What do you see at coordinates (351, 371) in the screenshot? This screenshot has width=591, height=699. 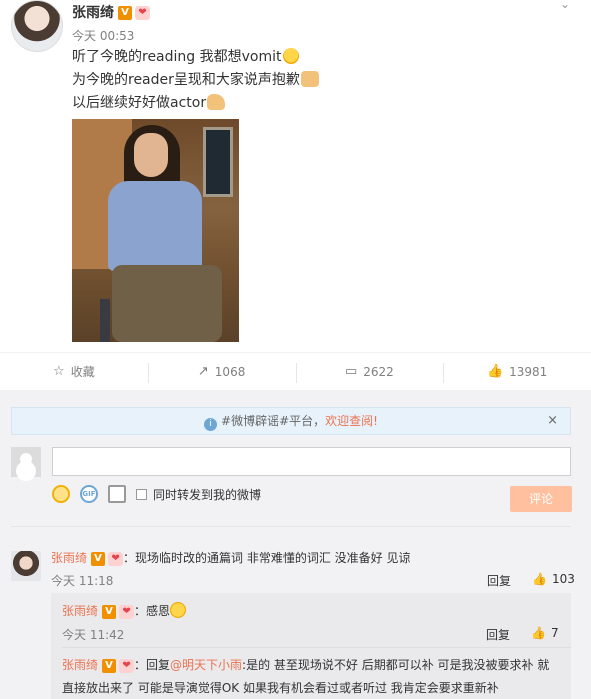 I see `comment-icon: ▭` at bounding box center [351, 371].